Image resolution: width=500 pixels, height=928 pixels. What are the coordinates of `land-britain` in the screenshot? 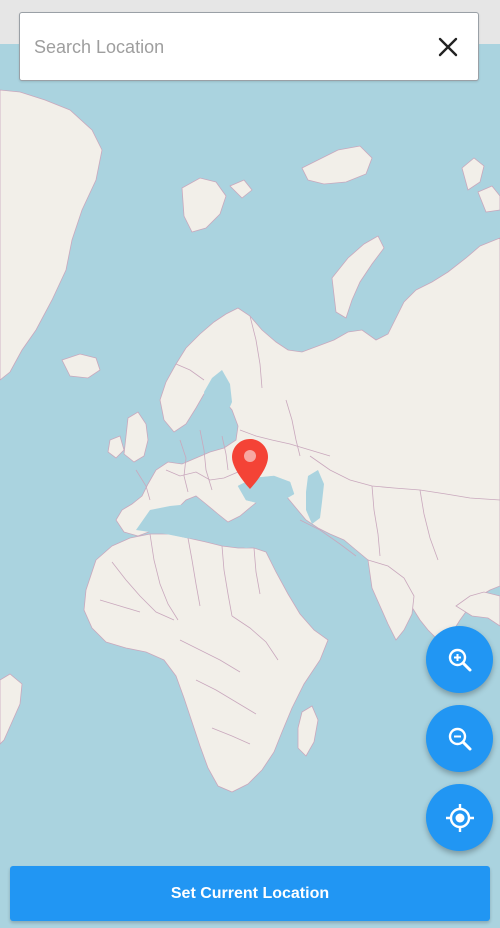 It's located at (136, 437).